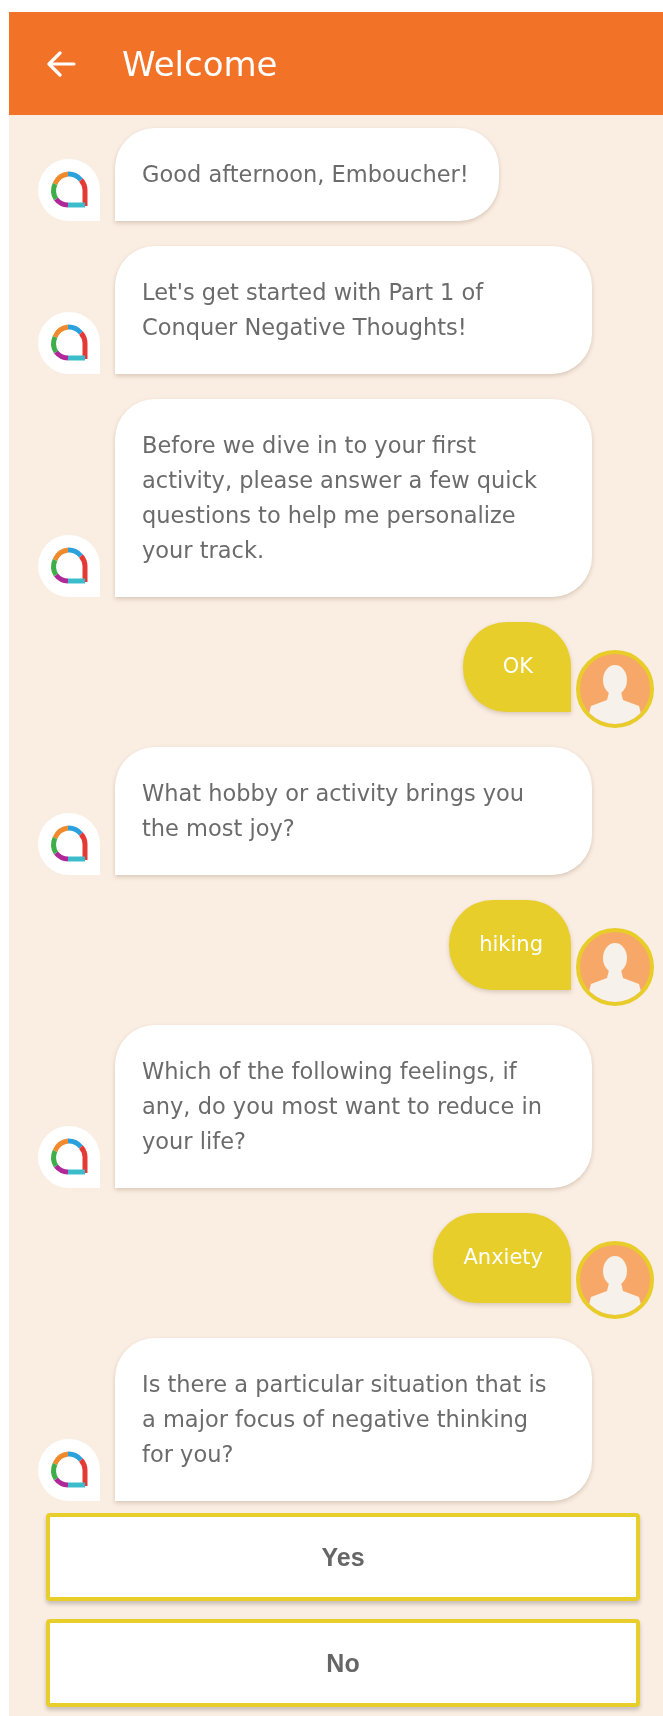  Describe the element at coordinates (200, 63) in the screenshot. I see `screen-title: Welcome` at that location.